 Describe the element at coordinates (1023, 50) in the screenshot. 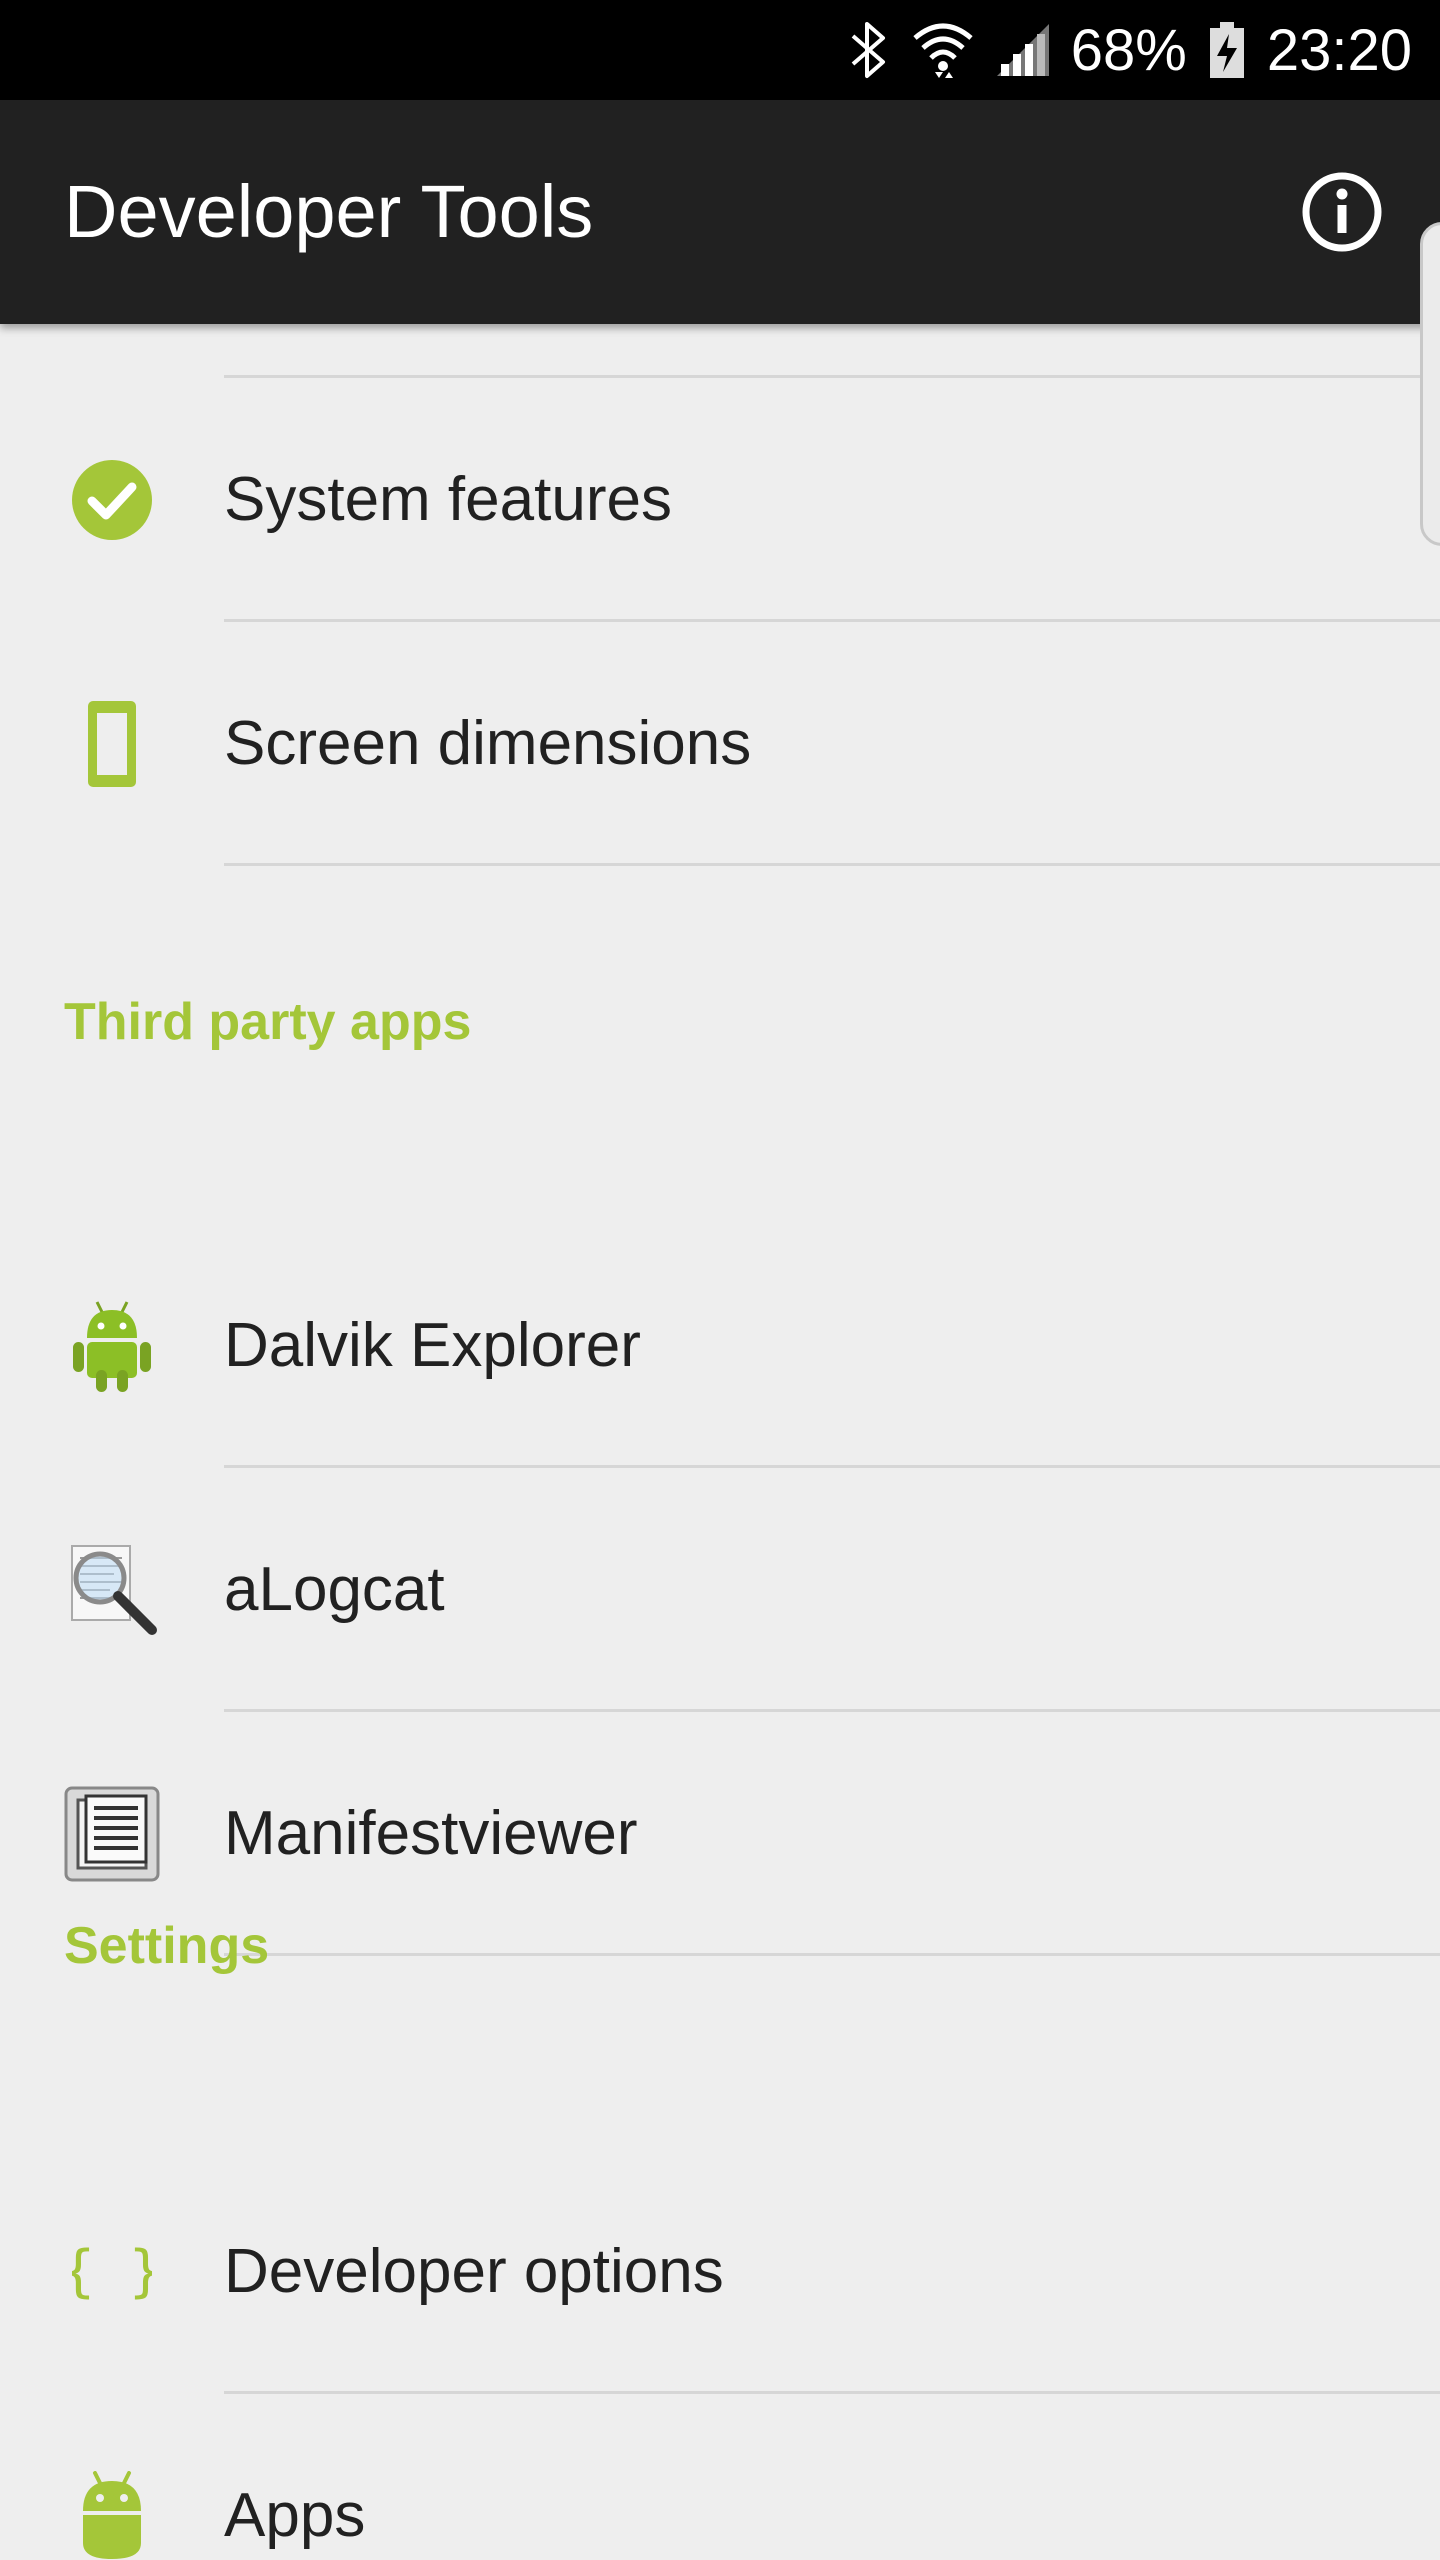

I see `signal-icon` at that location.